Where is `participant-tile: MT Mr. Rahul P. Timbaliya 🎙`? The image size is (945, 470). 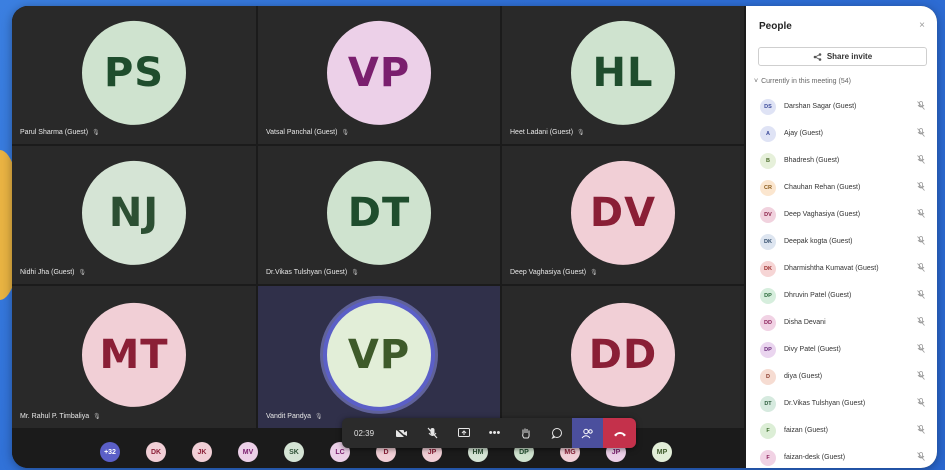
participant-tile: MT Mr. Rahul P. Timbaliya 🎙 is located at coordinates (135, 358).